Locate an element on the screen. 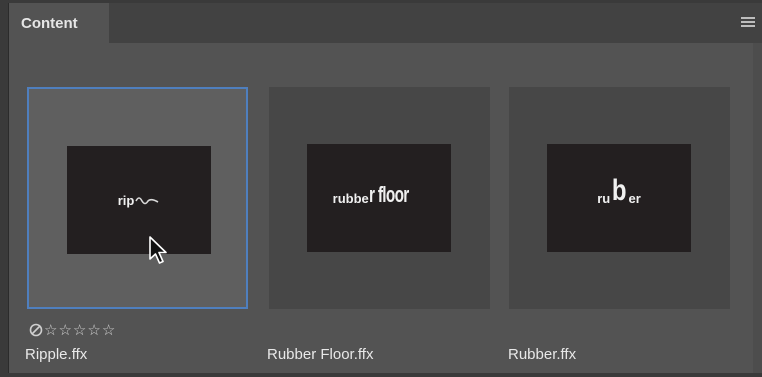 This screenshot has width=762, height=377. vertical-scrollbar is located at coordinates (757, 208).